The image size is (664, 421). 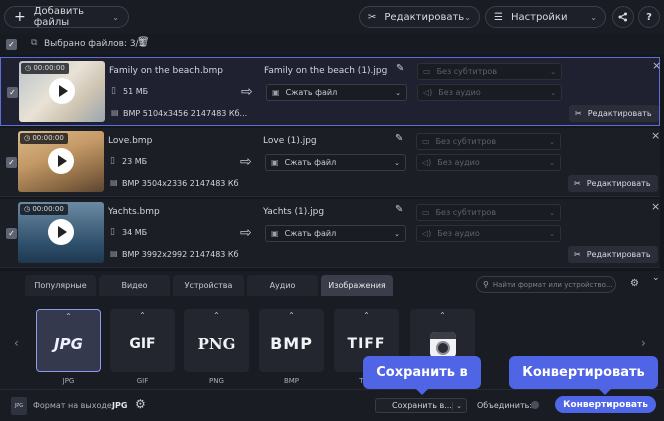 What do you see at coordinates (583, 372) in the screenshot?
I see `convert-tooltip-text: Конвертировать` at bounding box center [583, 372].